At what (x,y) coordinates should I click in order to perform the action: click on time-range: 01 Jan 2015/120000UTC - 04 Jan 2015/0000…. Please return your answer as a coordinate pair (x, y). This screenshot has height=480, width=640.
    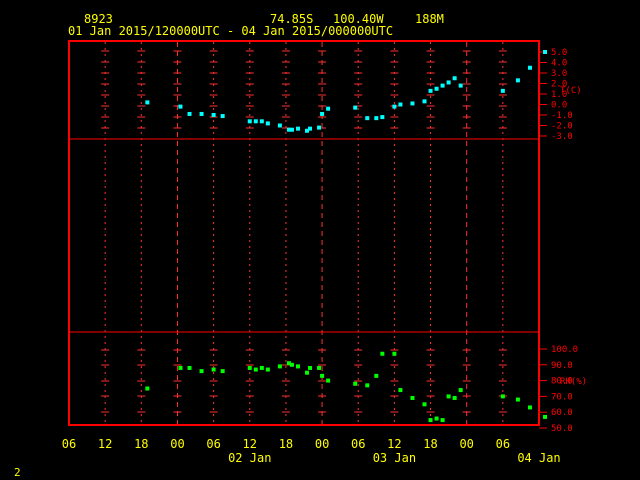
    Looking at the image, I should click on (231, 31).